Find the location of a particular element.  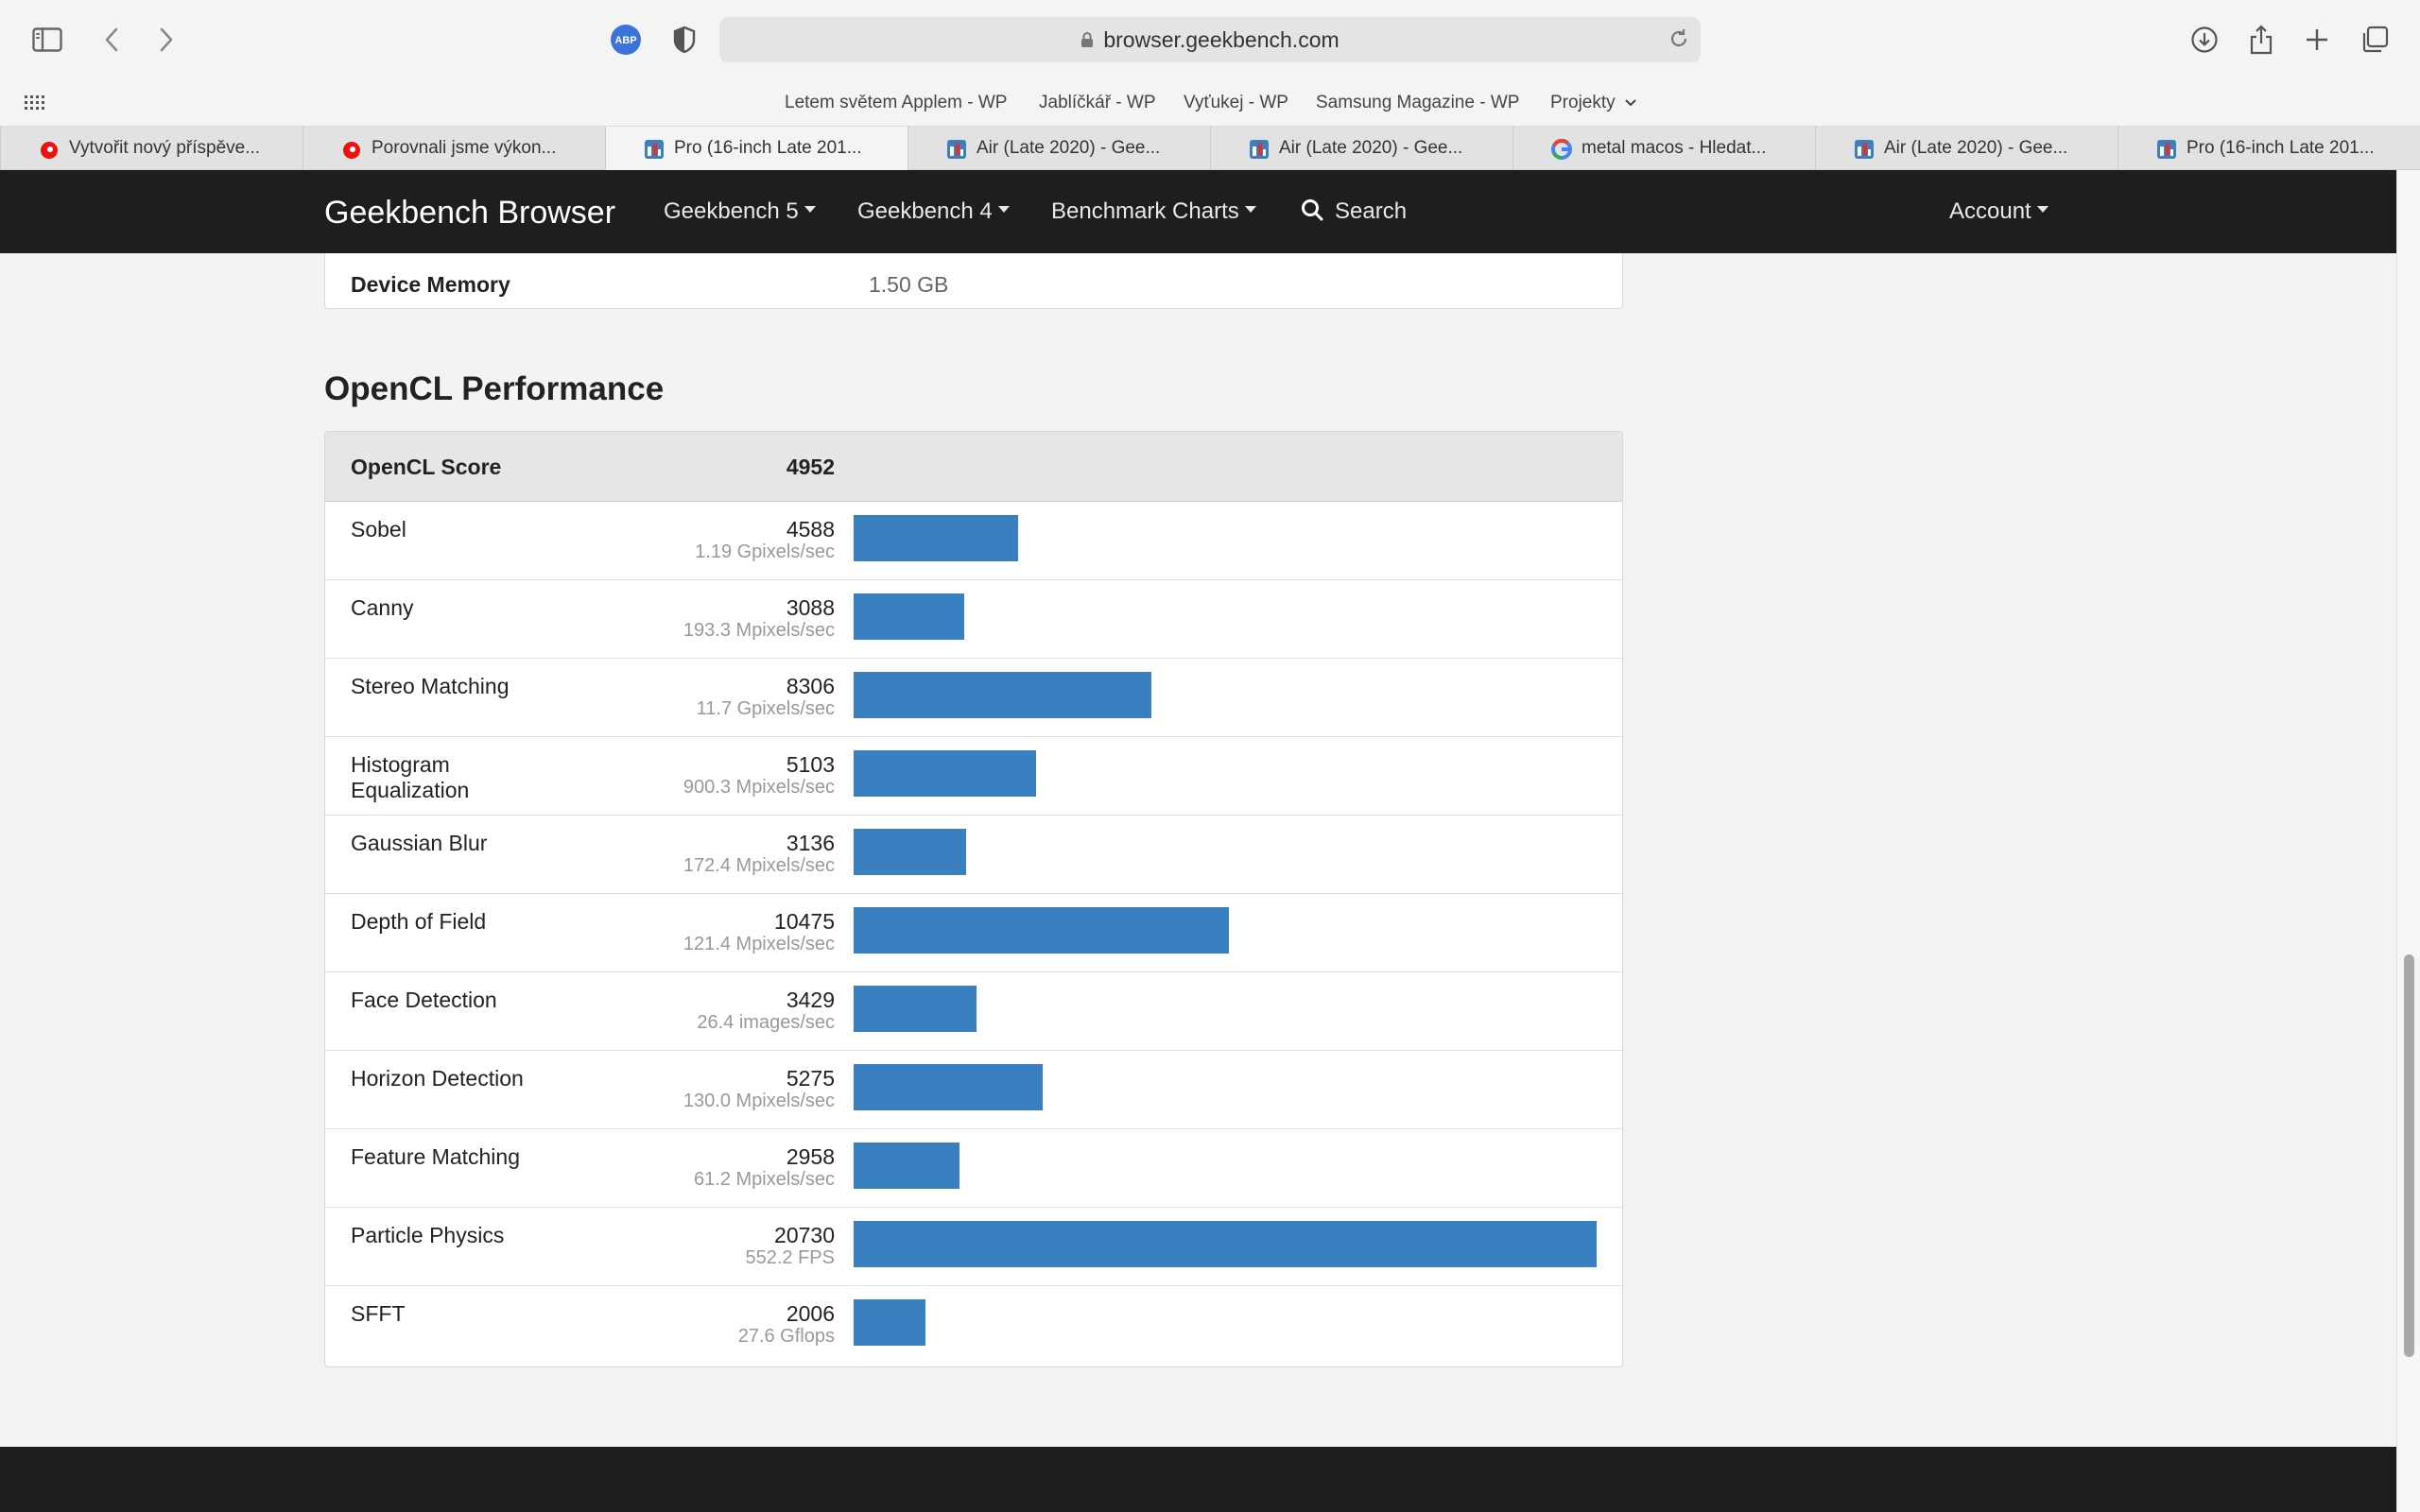

benchmark-rate: 900.3 Mpixels/sec is located at coordinates (759, 787).